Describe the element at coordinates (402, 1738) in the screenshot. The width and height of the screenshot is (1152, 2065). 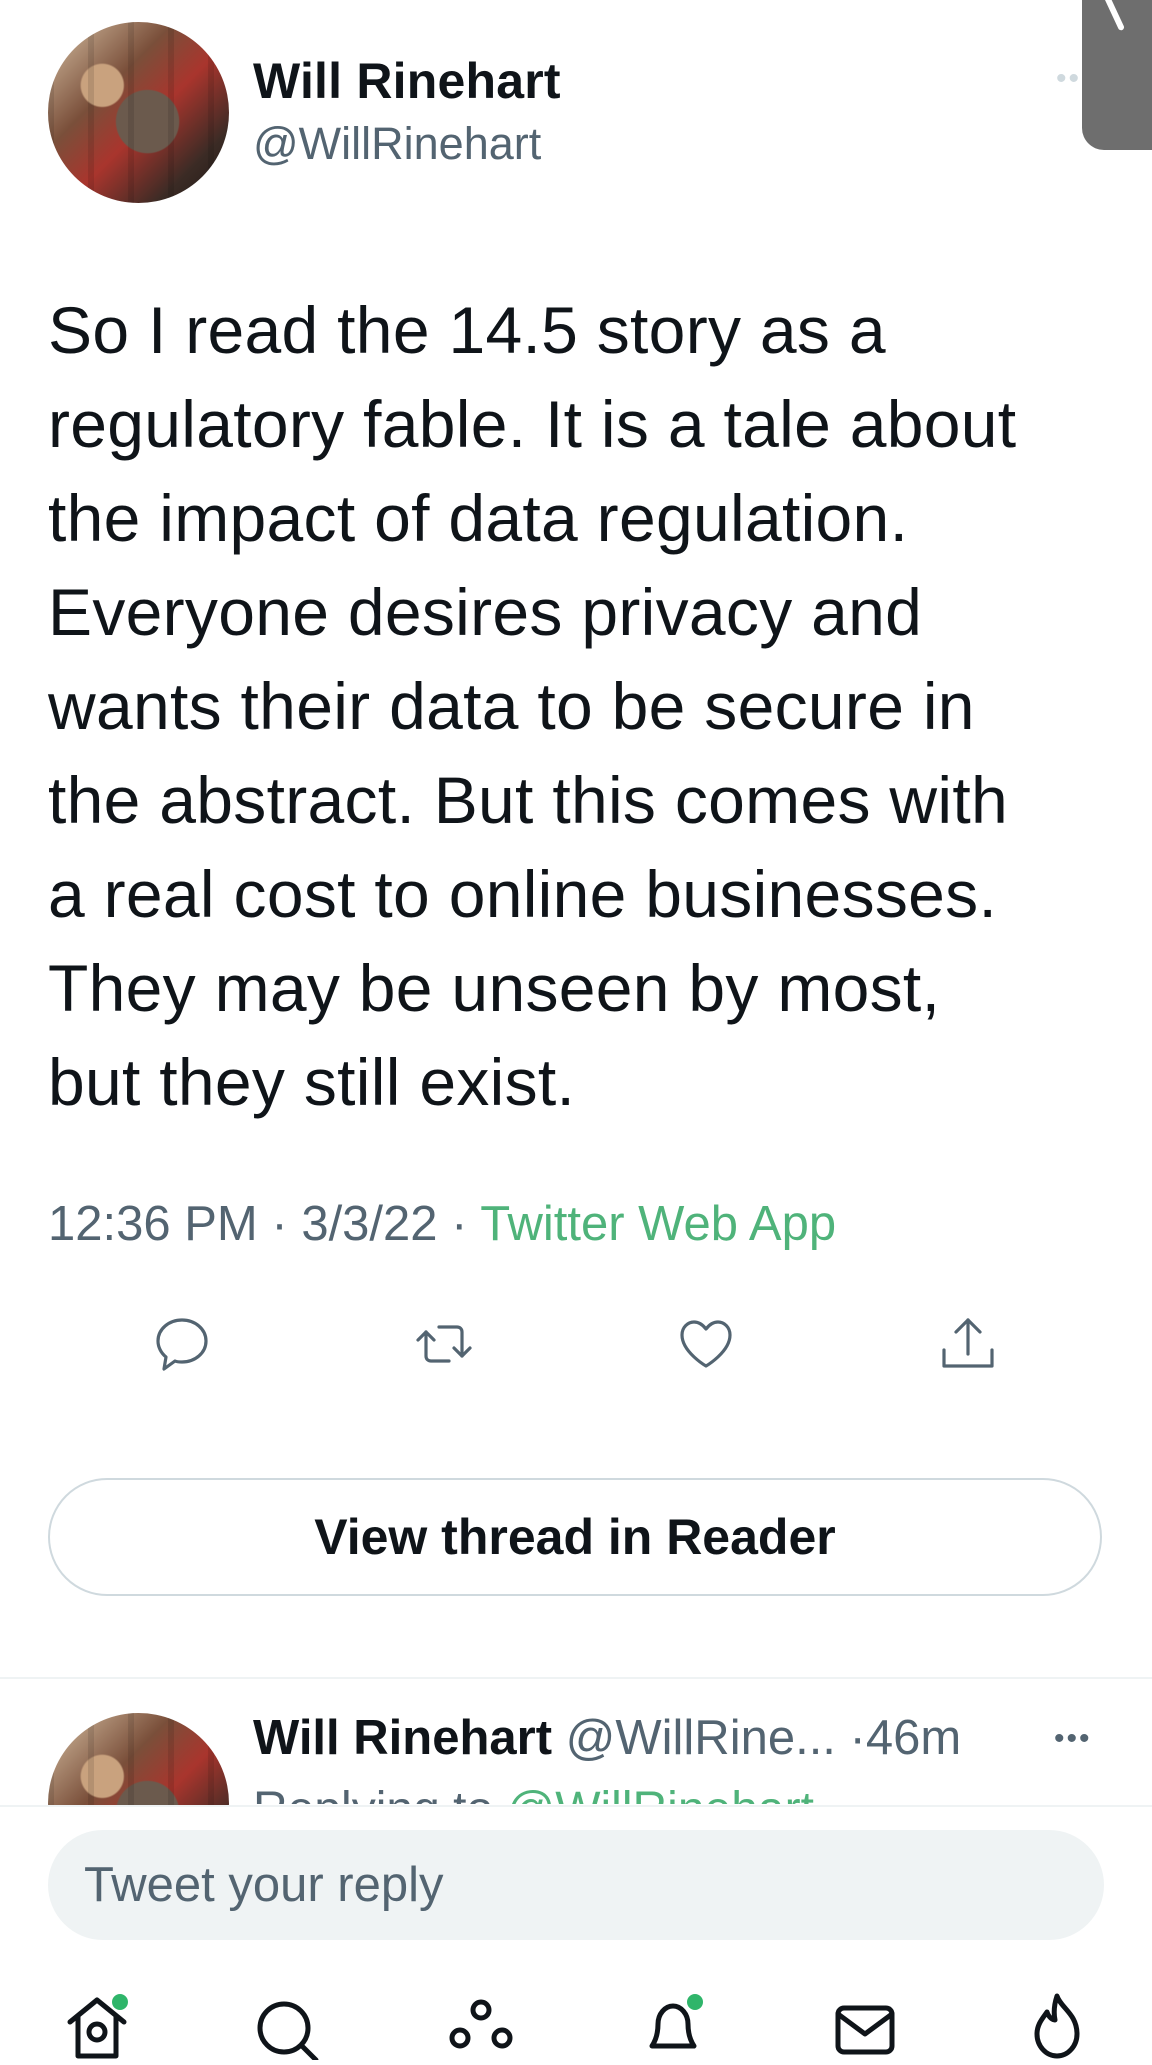
I see `reply-author-name: Will Rinehart` at that location.